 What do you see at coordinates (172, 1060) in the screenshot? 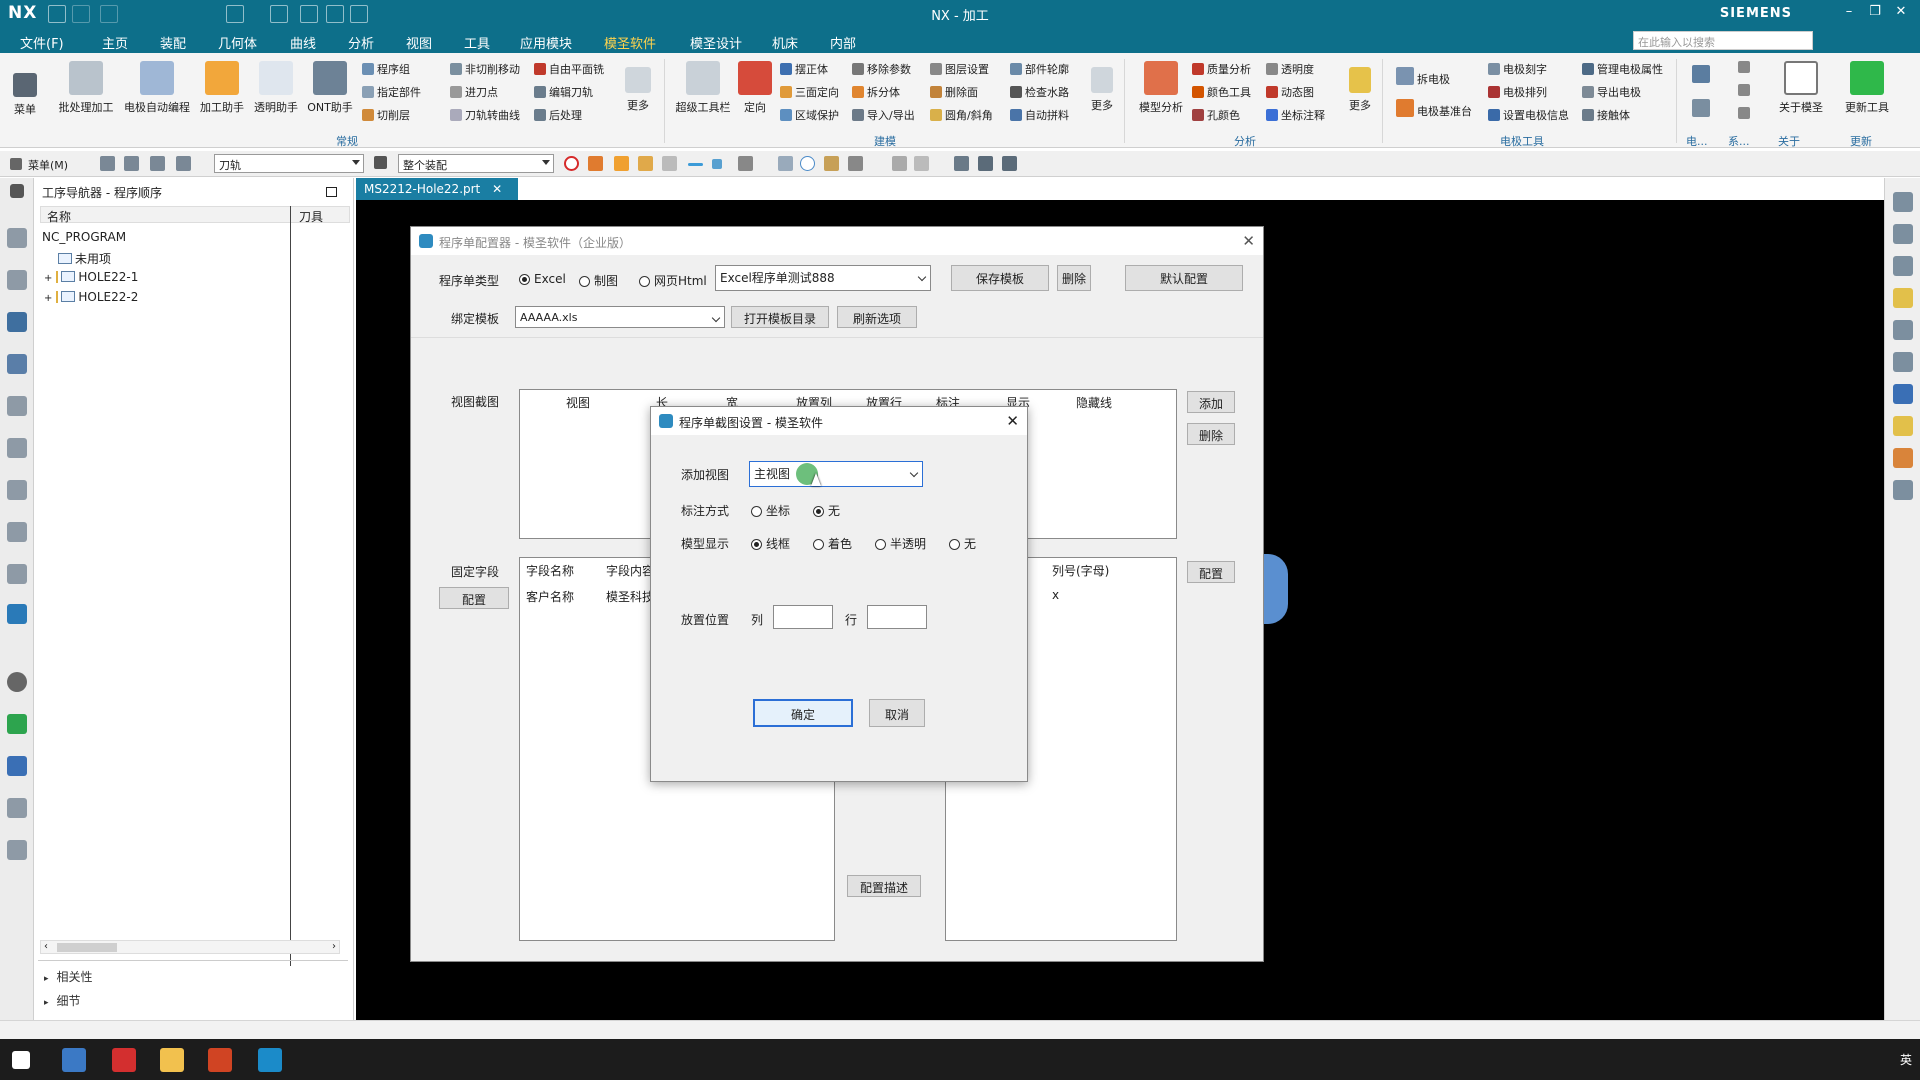
I see `file-explorer-icon` at bounding box center [172, 1060].